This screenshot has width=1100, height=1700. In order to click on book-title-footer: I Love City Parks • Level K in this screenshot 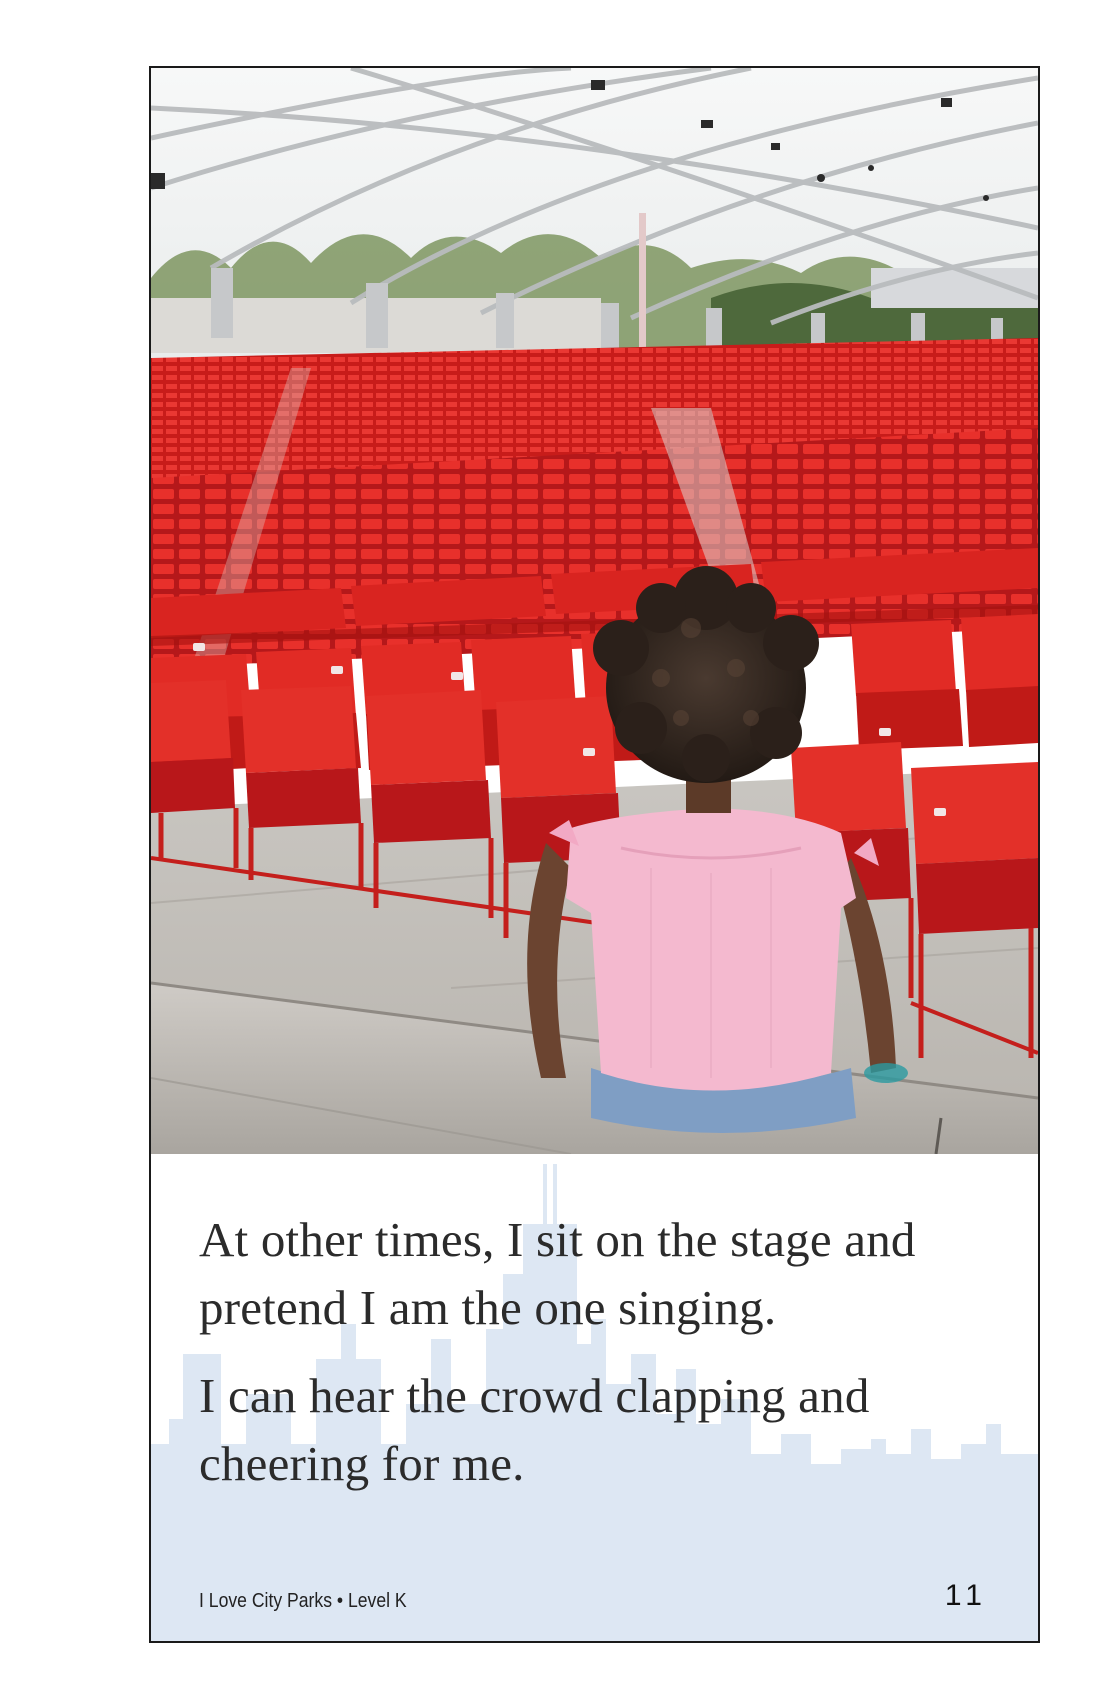, I will do `click(303, 1601)`.